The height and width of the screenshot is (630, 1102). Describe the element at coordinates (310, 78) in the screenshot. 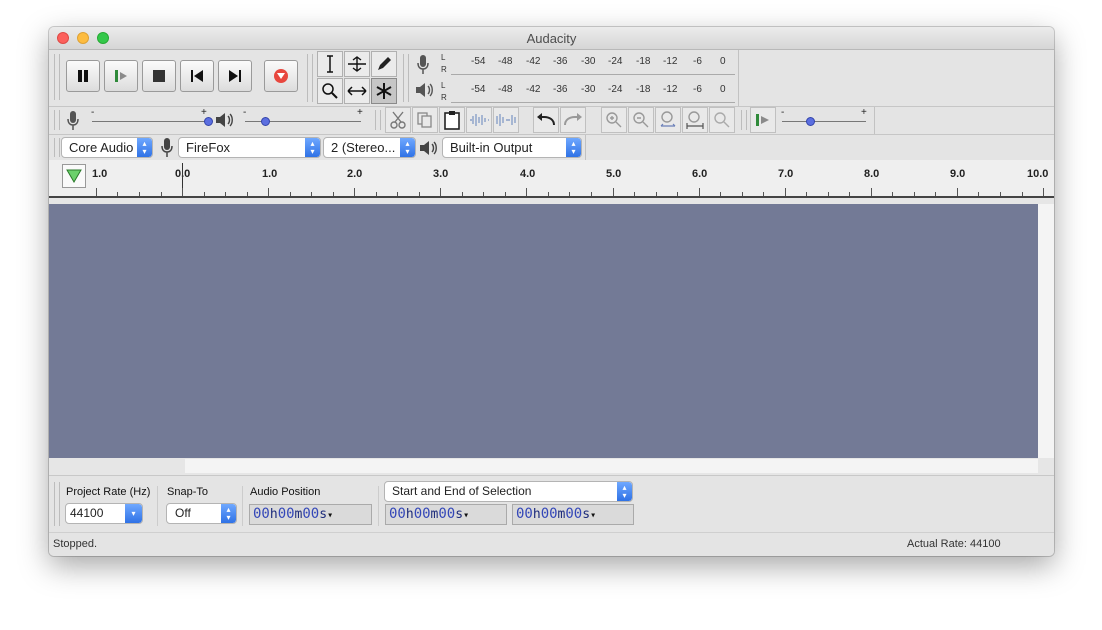

I see `tools-toolbar-grip` at that location.